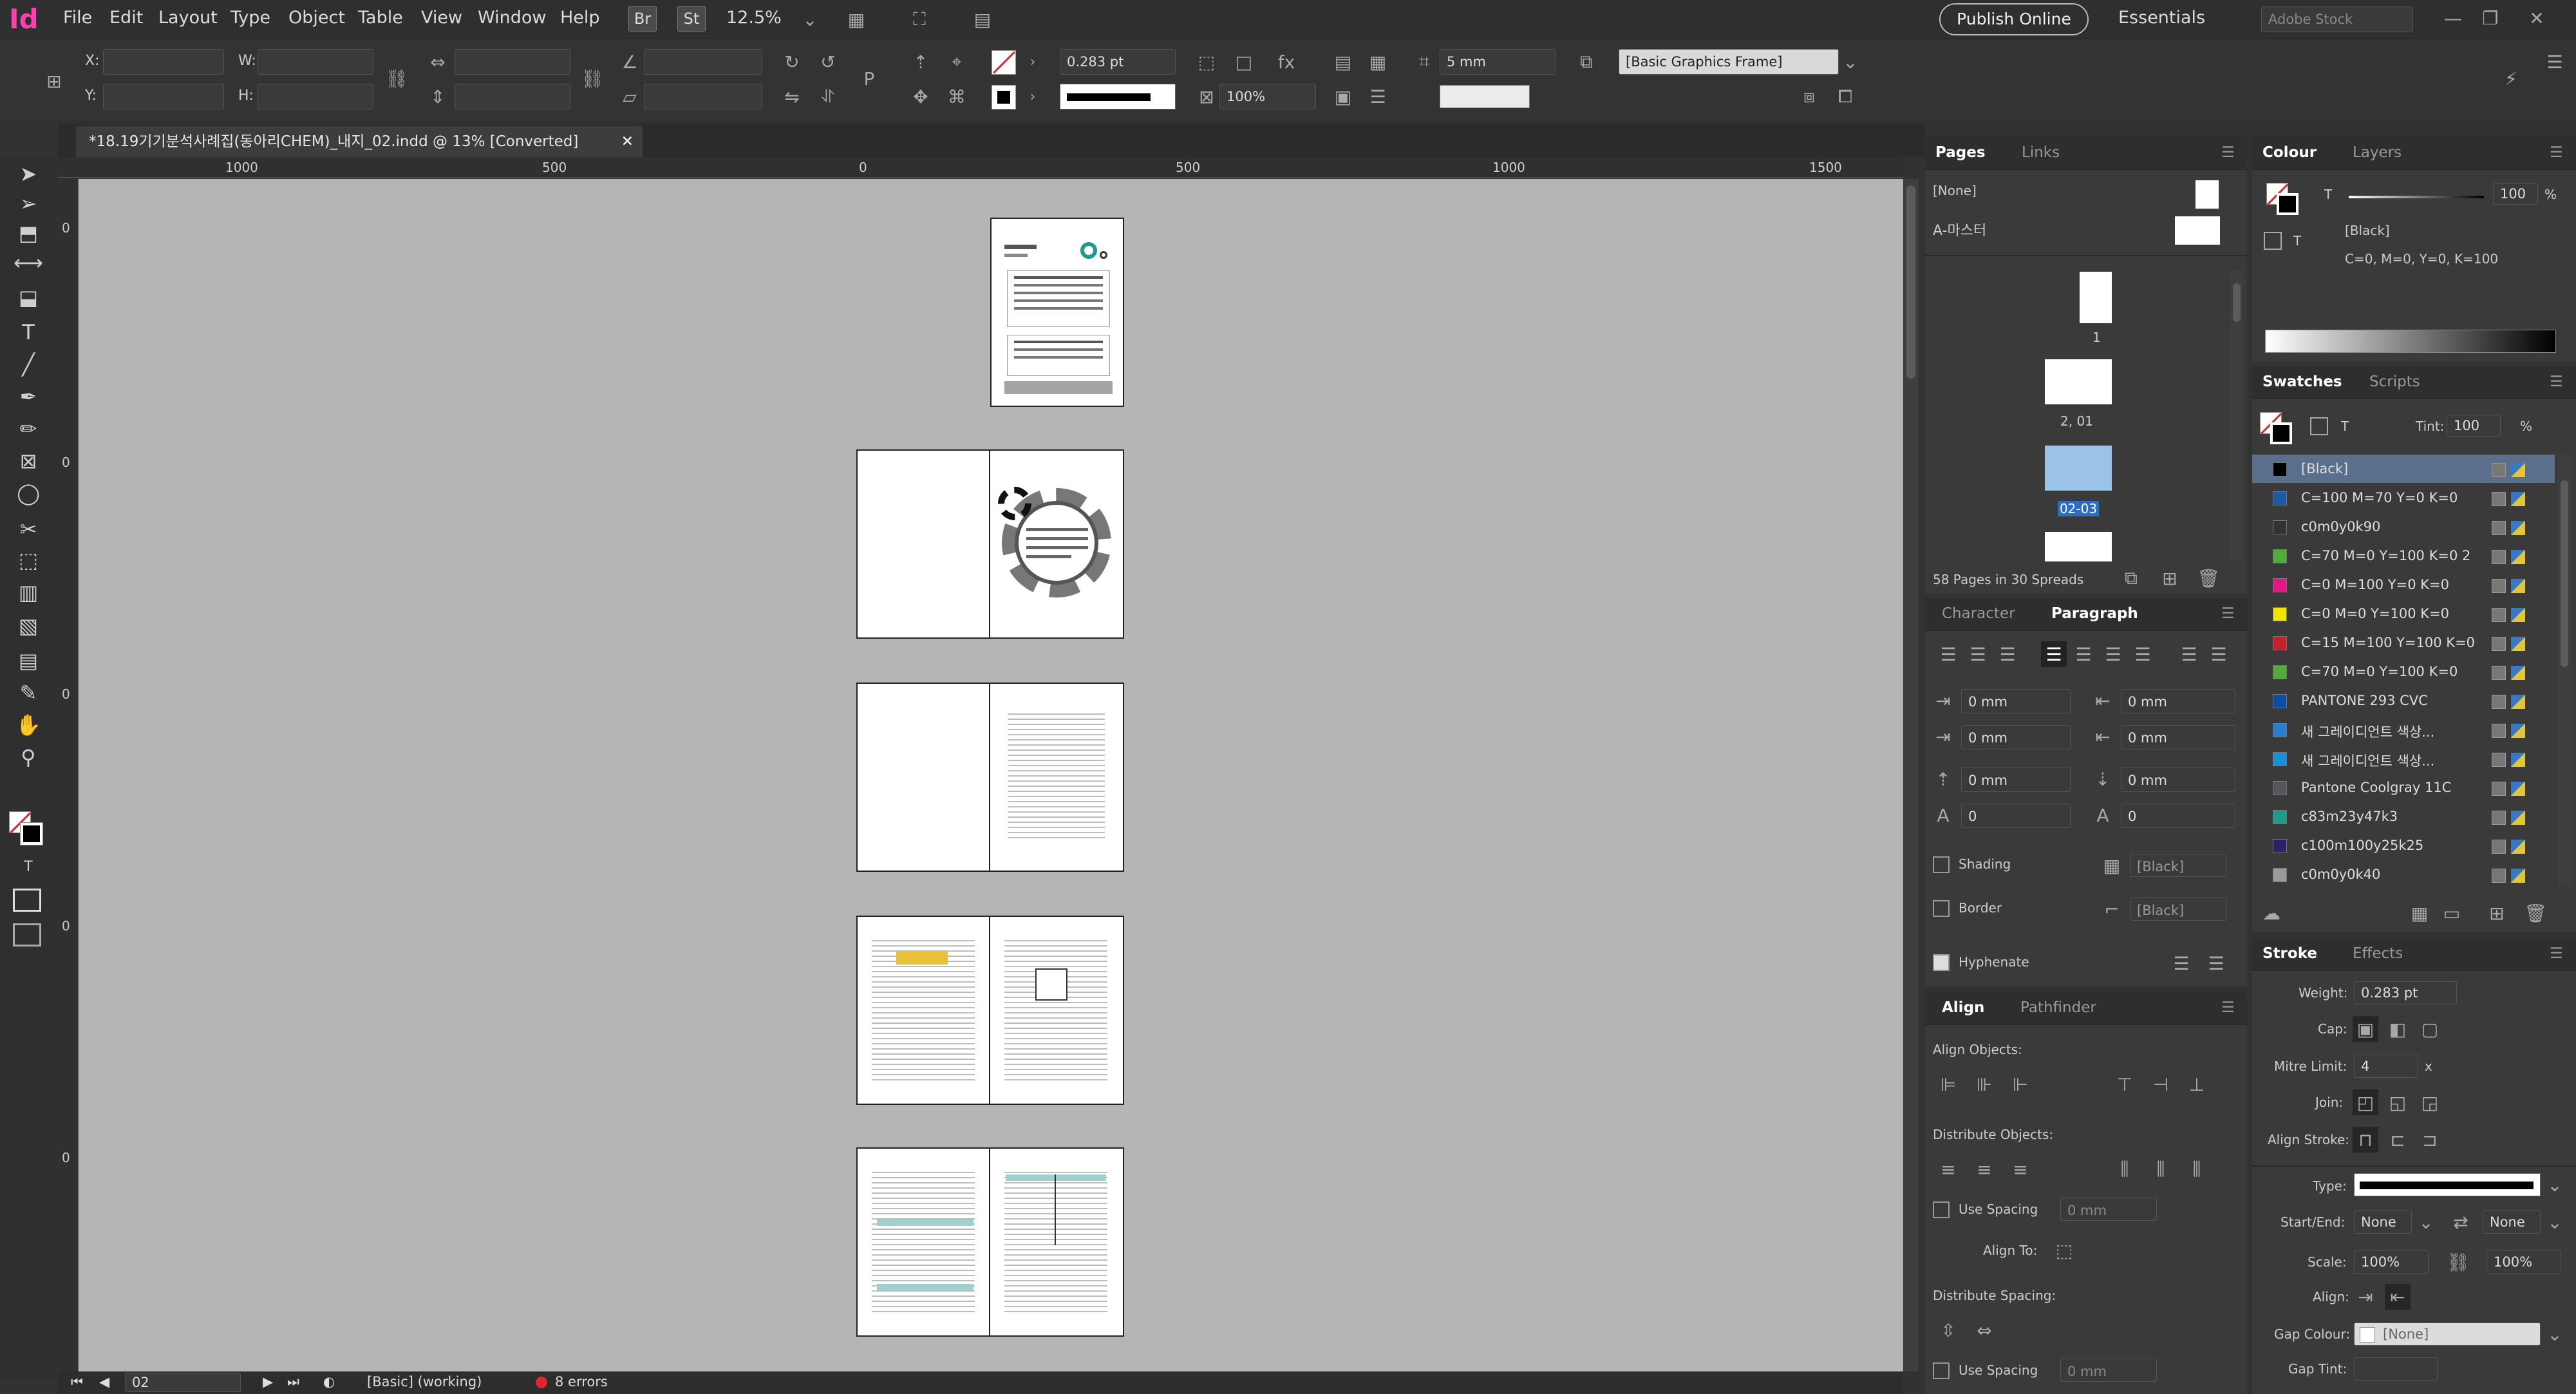 The image size is (2576, 1394). I want to click on end-select: None, so click(2512, 1222).